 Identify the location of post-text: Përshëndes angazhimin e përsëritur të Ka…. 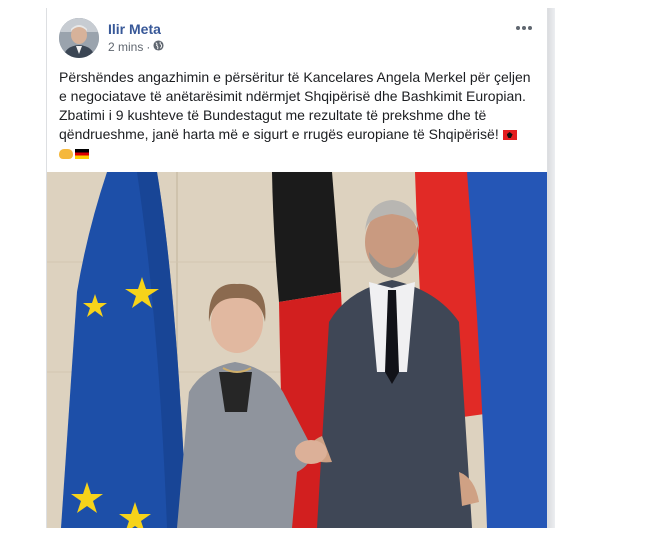
(297, 115).